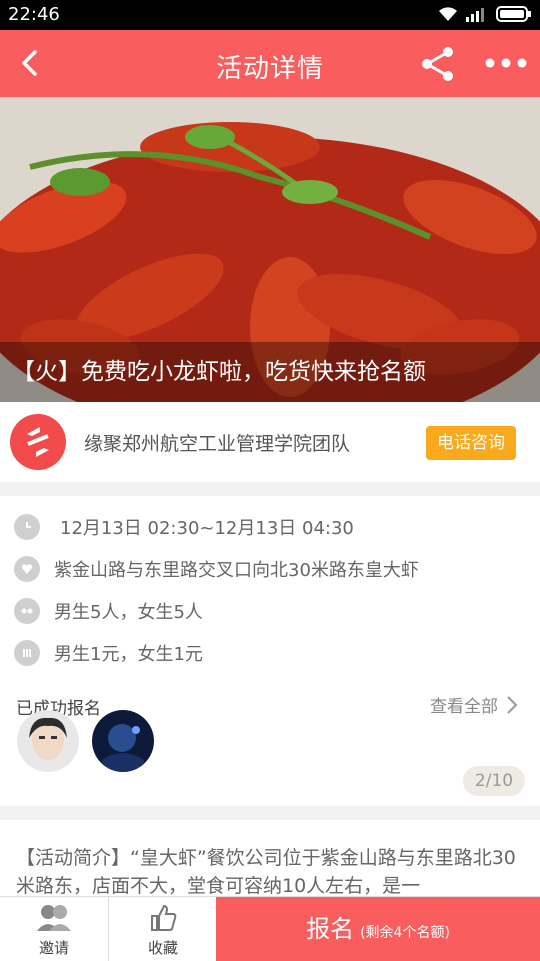 This screenshot has height=961, width=540. I want to click on activity-address: 紫金山路与东里路交叉口向北30米路东皇大虾, so click(236, 570).